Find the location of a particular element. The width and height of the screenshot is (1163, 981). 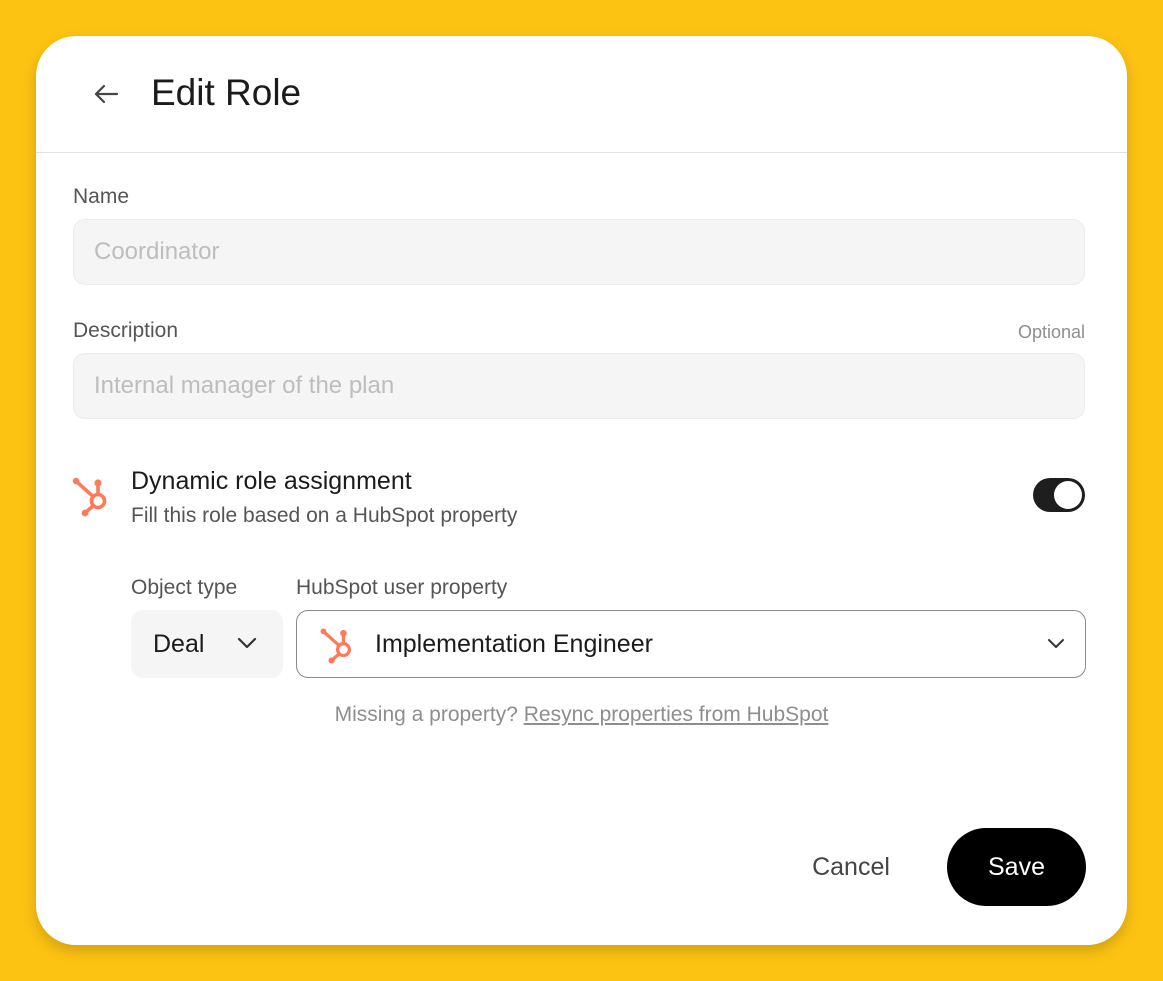

name-label: Name is located at coordinates (101, 196).